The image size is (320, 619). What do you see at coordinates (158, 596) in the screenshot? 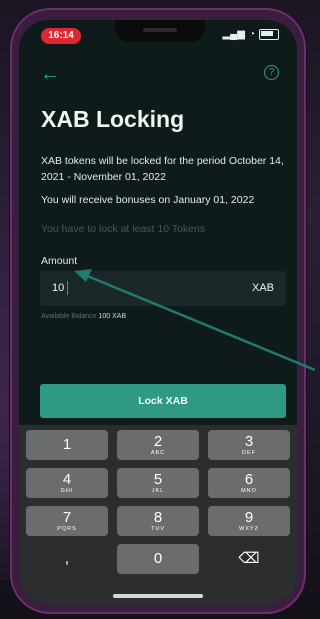
I see `home-indicator` at bounding box center [158, 596].